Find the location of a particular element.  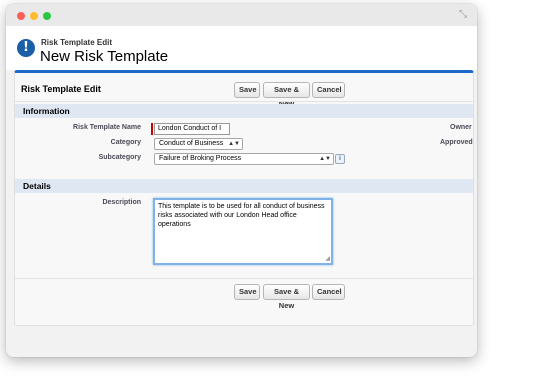

description-label: Description is located at coordinates (121, 202).